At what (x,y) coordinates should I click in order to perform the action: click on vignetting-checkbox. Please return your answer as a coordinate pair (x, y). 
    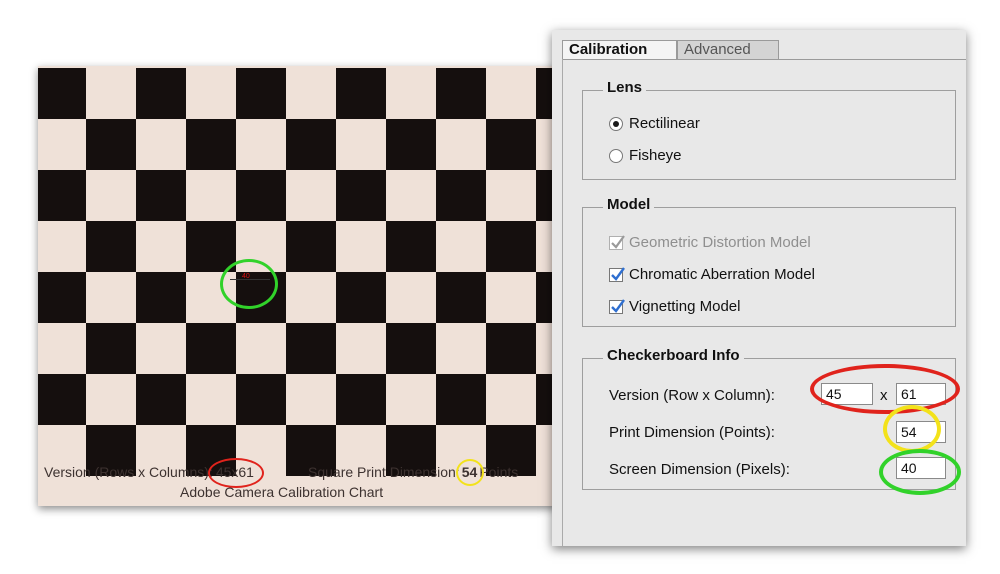
    Looking at the image, I should click on (617, 306).